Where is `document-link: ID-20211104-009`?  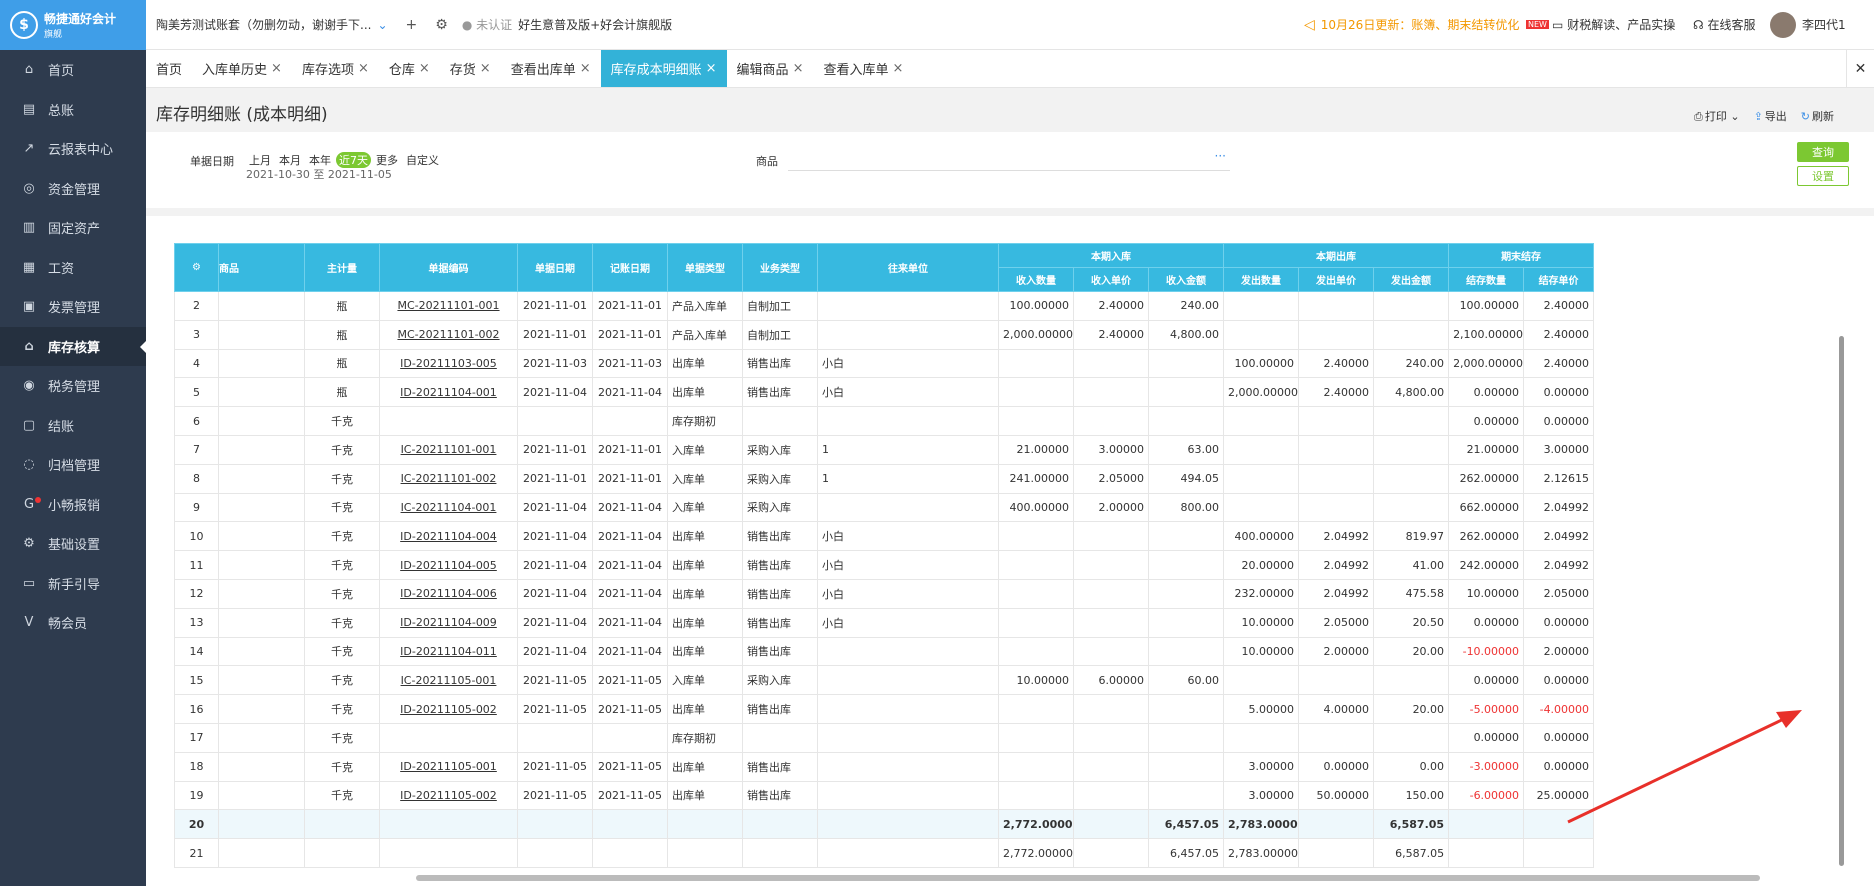
document-link: ID-20211104-009 is located at coordinates (448, 622).